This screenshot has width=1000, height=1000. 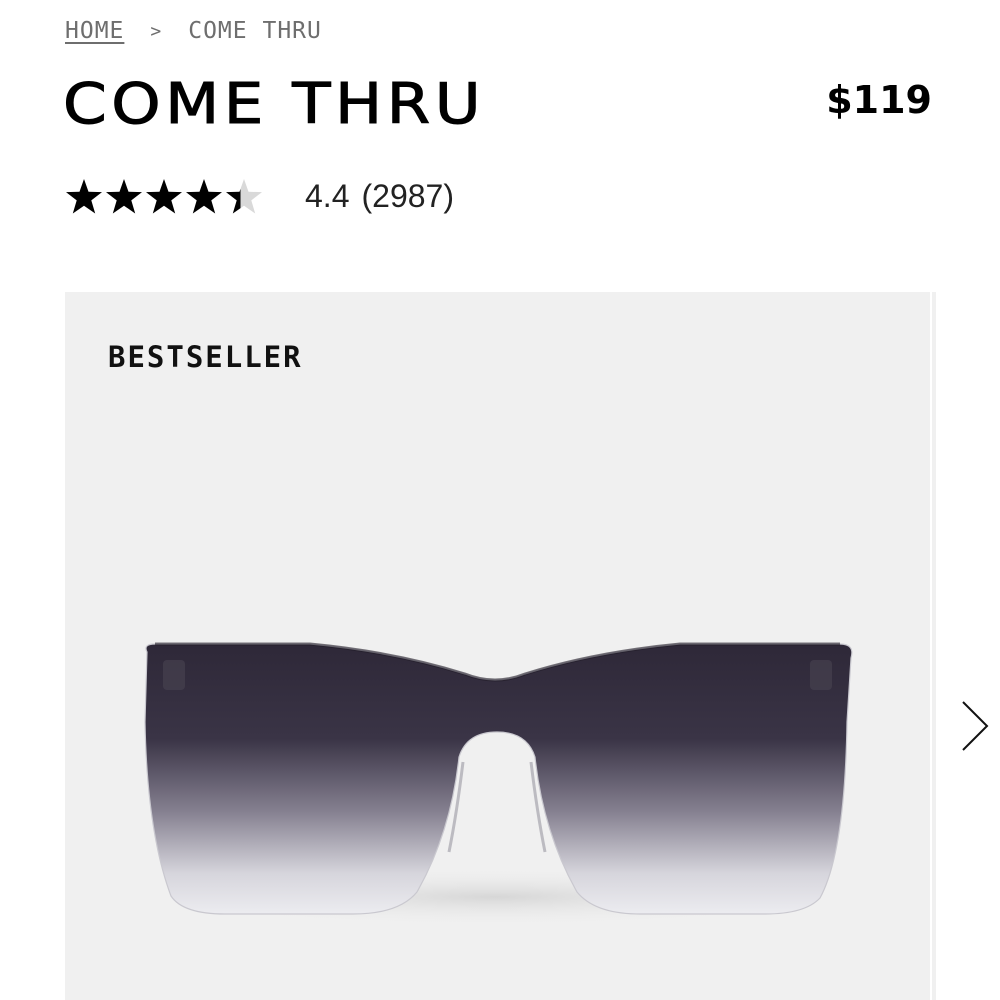 I want to click on product-price: $119, so click(x=879, y=100).